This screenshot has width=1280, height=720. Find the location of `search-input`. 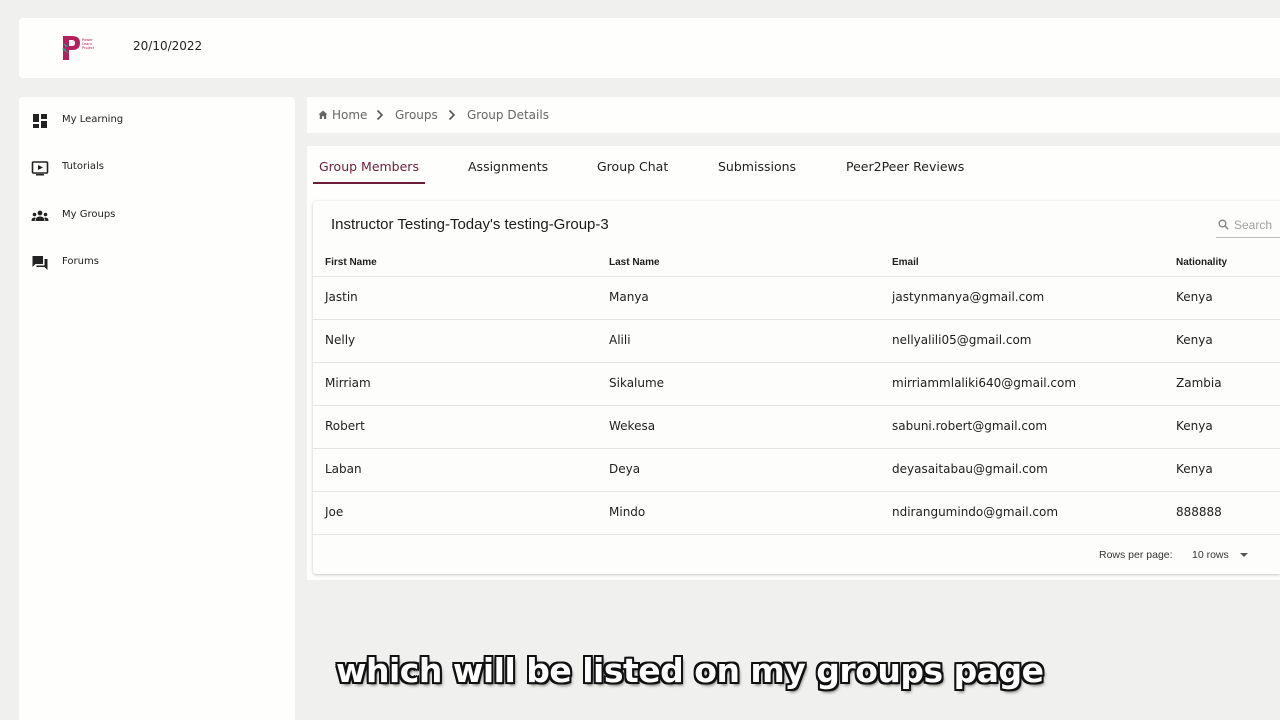

search-input is located at coordinates (1257, 225).